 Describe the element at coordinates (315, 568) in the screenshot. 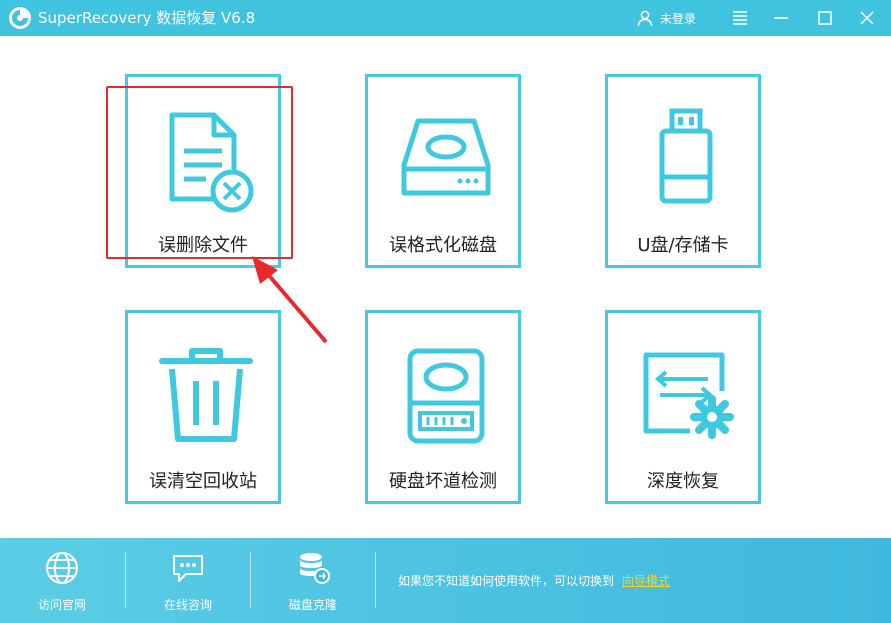

I see `database-icon` at that location.